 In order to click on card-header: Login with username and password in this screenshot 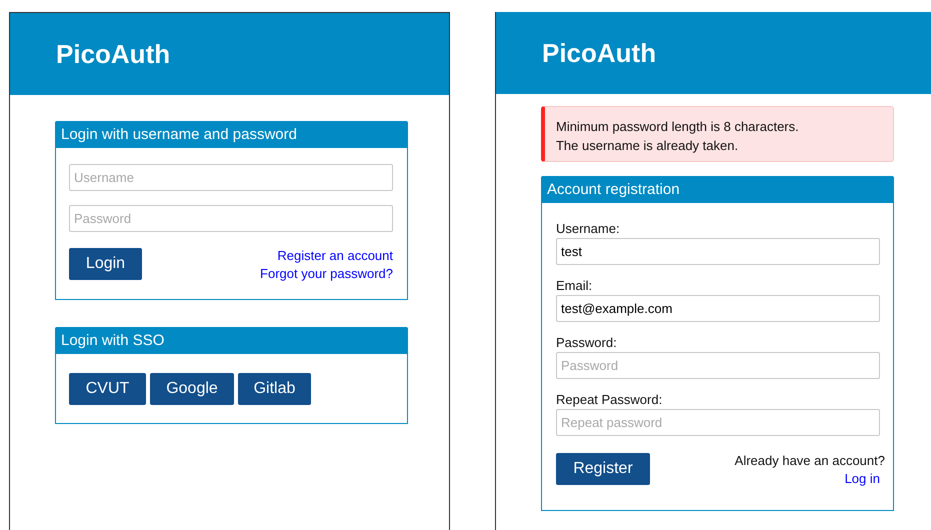, I will do `click(231, 134)`.